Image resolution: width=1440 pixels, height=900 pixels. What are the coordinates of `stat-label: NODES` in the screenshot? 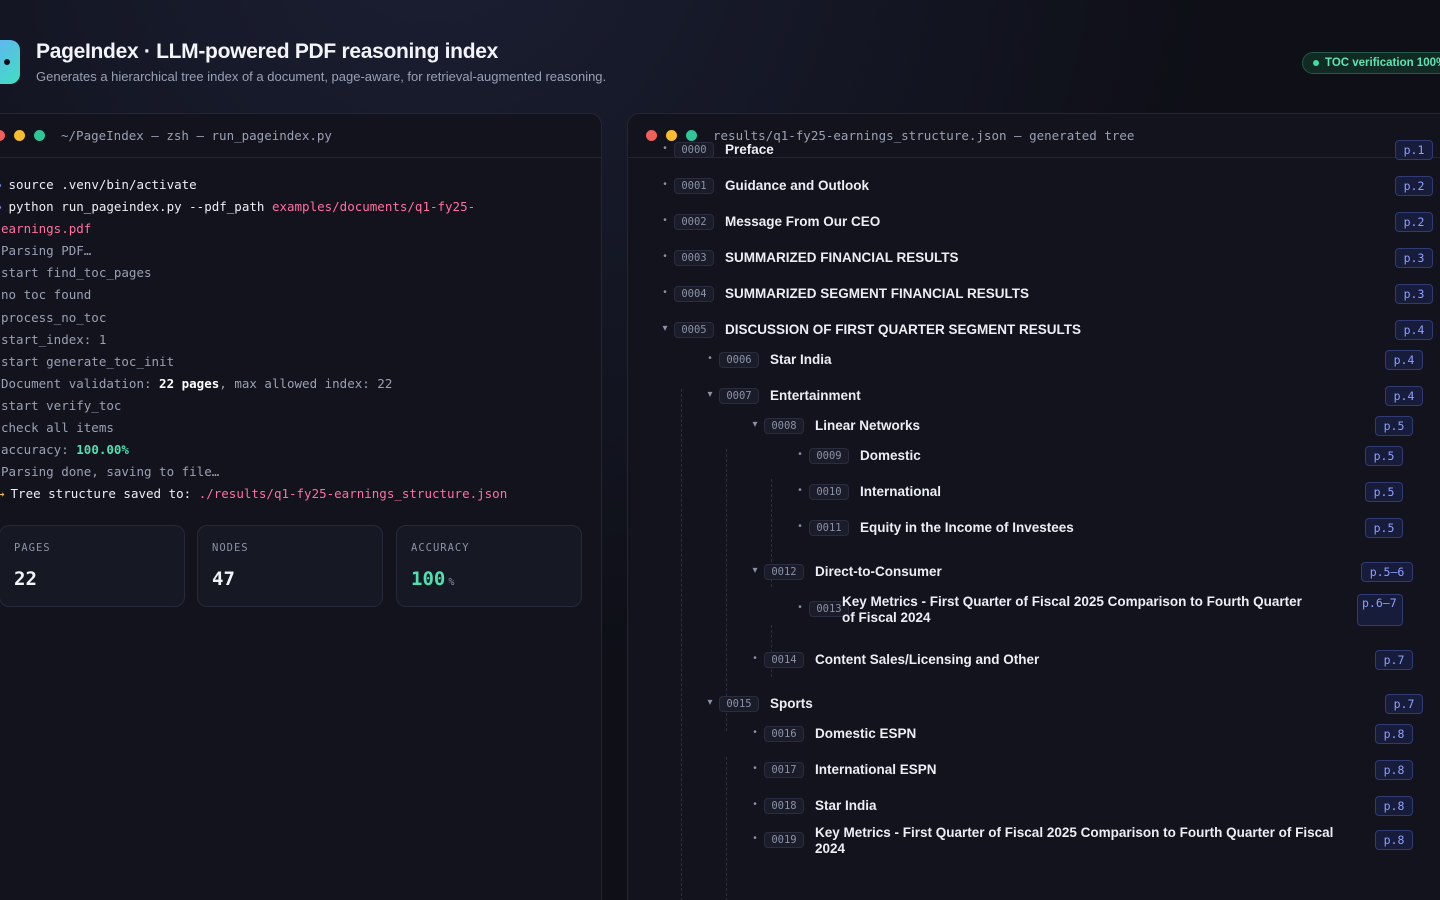 It's located at (230, 548).